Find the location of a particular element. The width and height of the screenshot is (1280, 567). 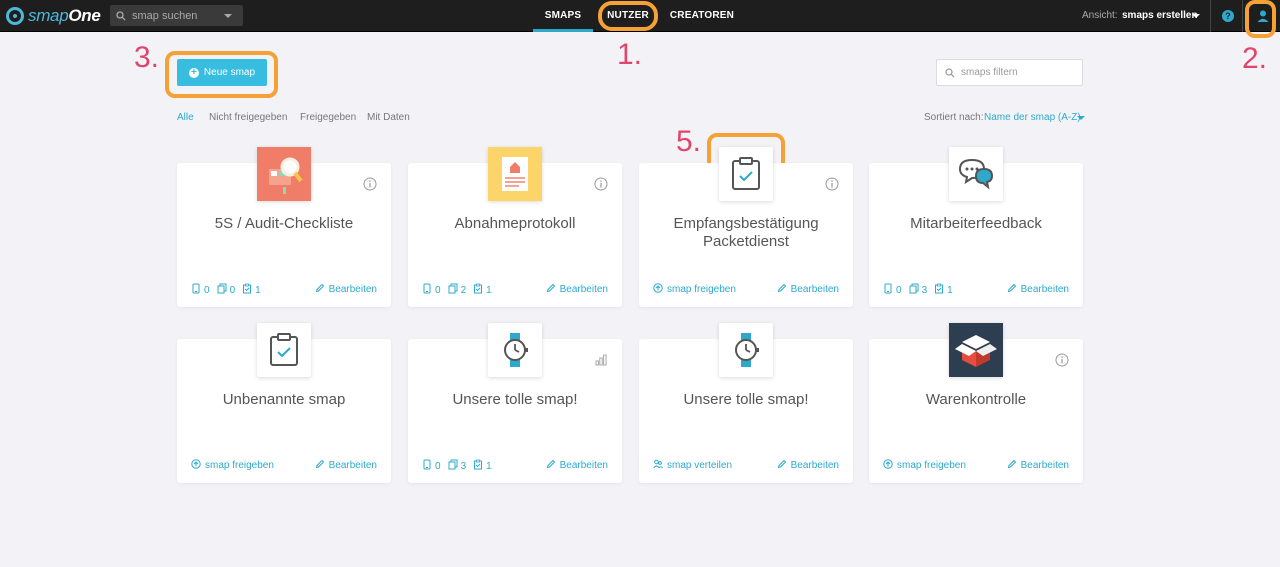

smap-card: Abnahmeprotokoll 0 2 1 Bearbeiten is located at coordinates (515, 227).